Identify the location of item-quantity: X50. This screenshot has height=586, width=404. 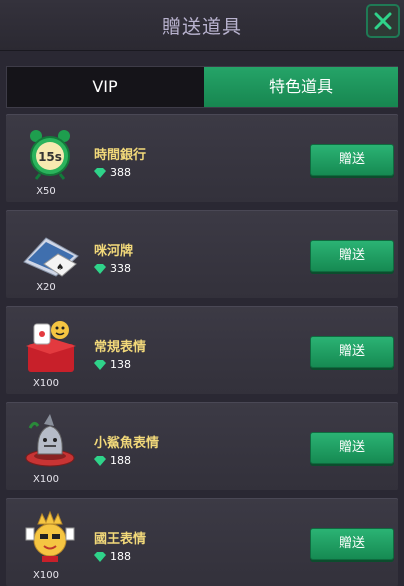
(46, 191).